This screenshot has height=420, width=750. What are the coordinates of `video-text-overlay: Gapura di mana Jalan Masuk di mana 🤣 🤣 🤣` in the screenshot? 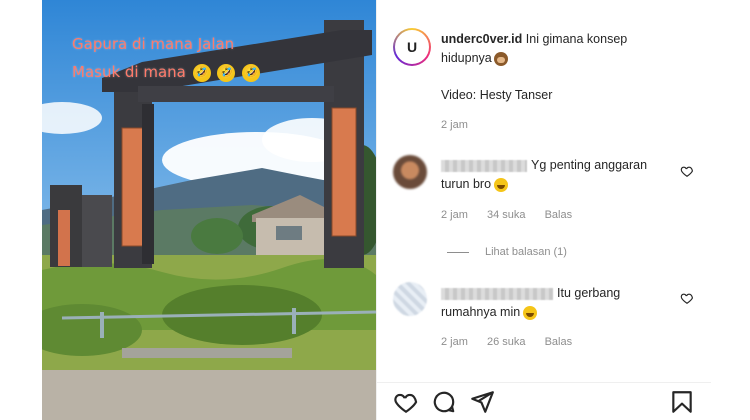 It's located at (217, 58).